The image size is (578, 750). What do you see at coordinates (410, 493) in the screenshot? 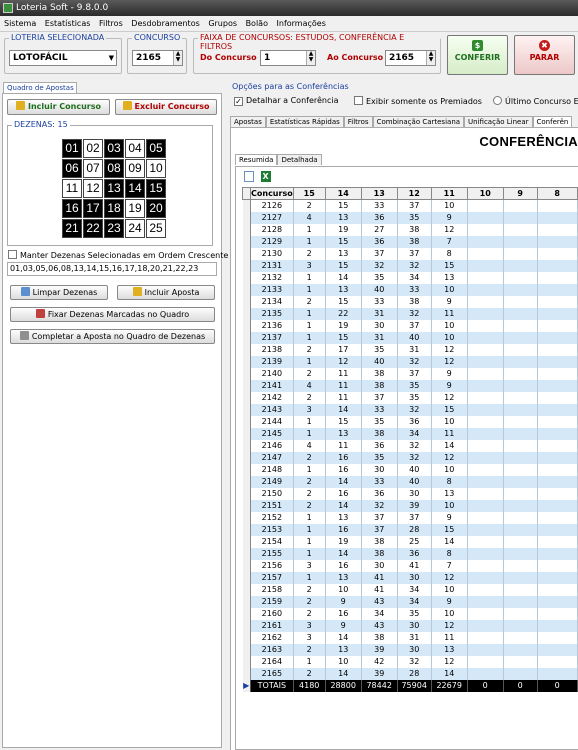
I see `table-row: 2150 2 16 36 30 13` at bounding box center [410, 493].